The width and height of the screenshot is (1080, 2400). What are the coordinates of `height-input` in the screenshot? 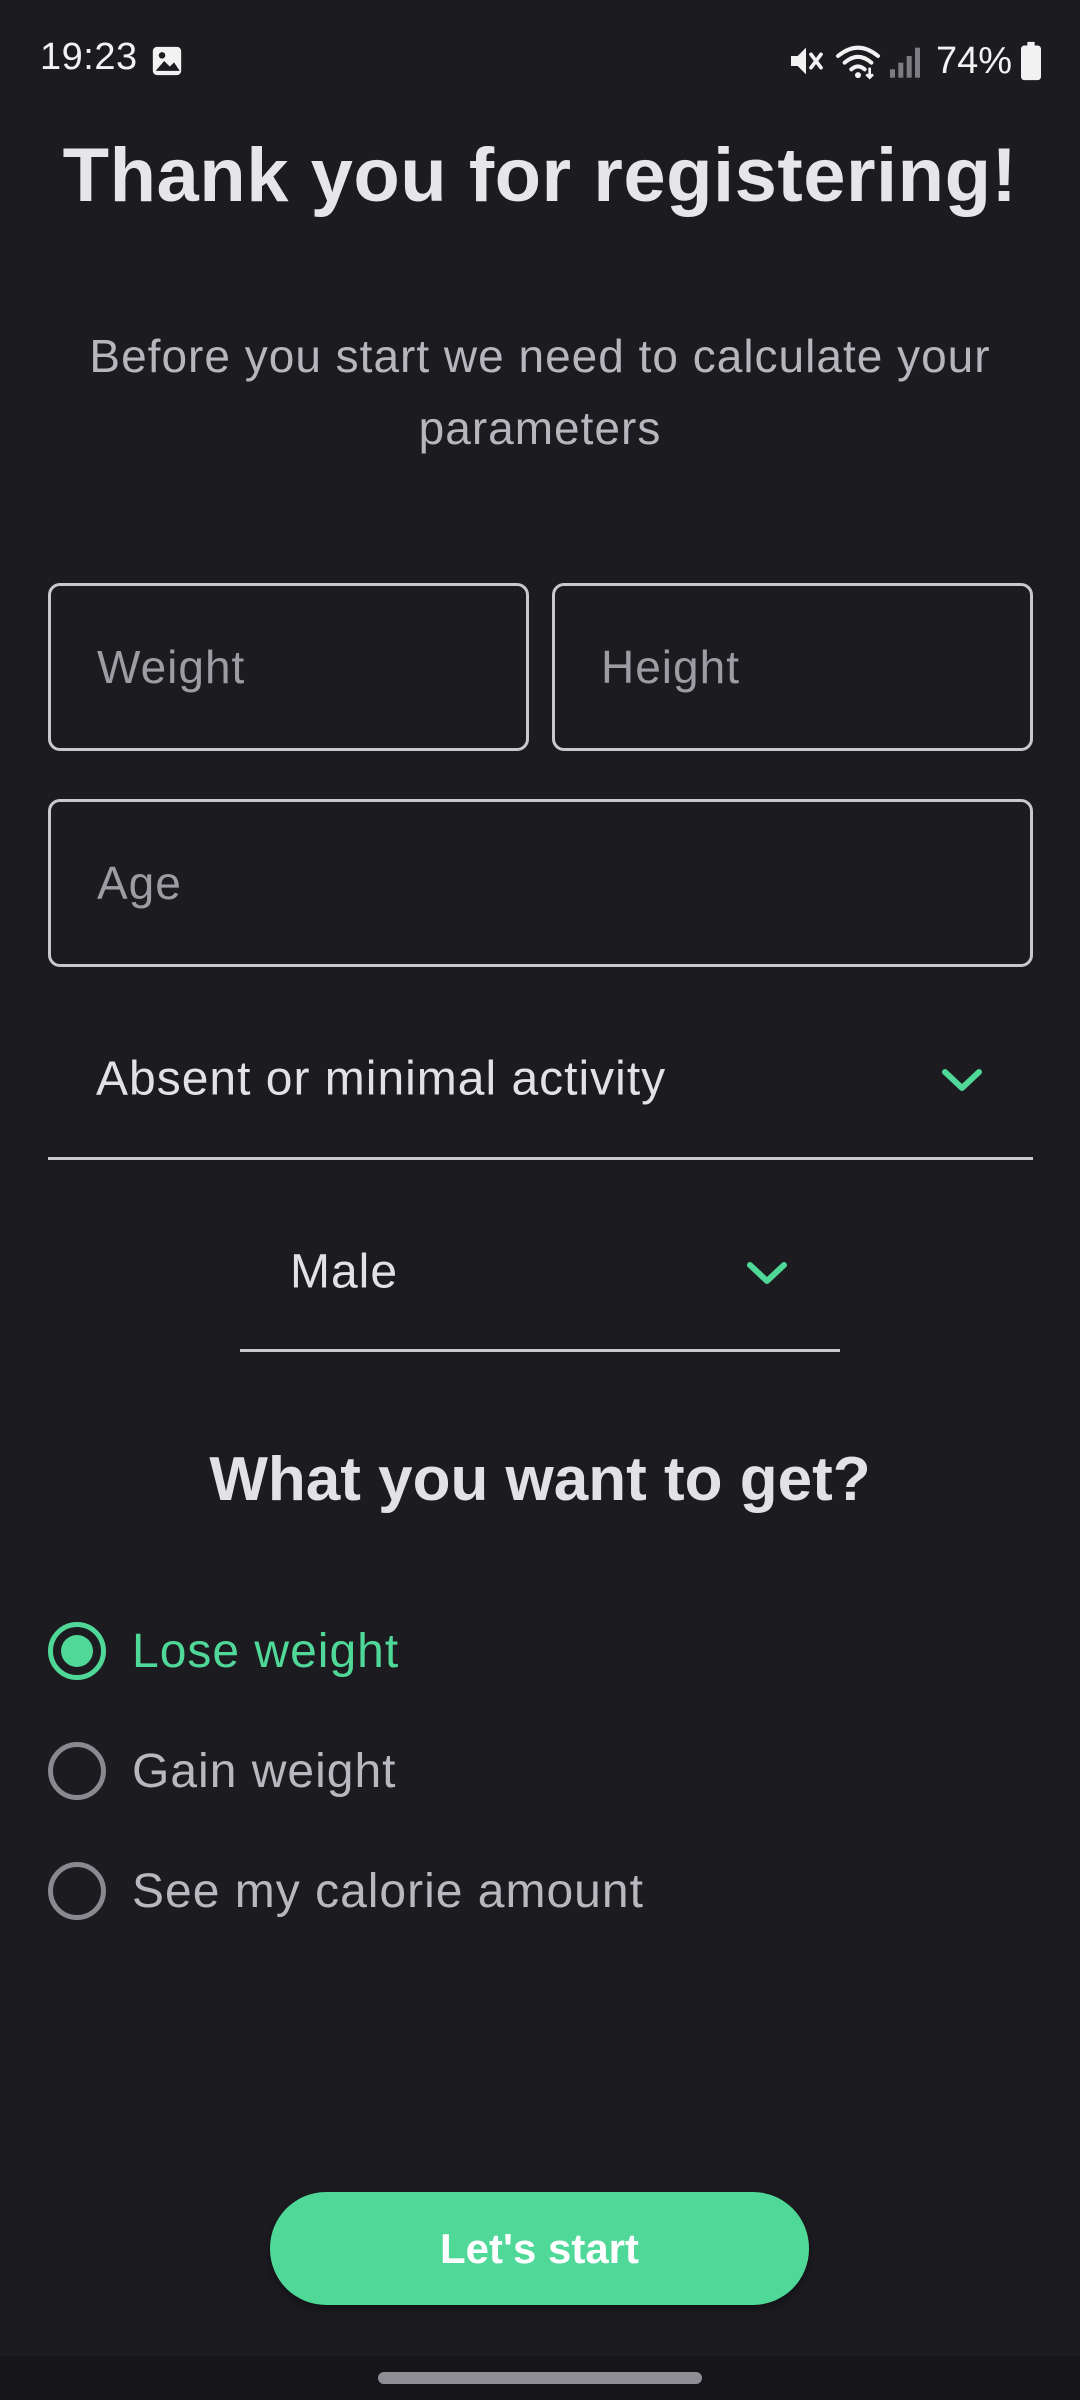 It's located at (792, 667).